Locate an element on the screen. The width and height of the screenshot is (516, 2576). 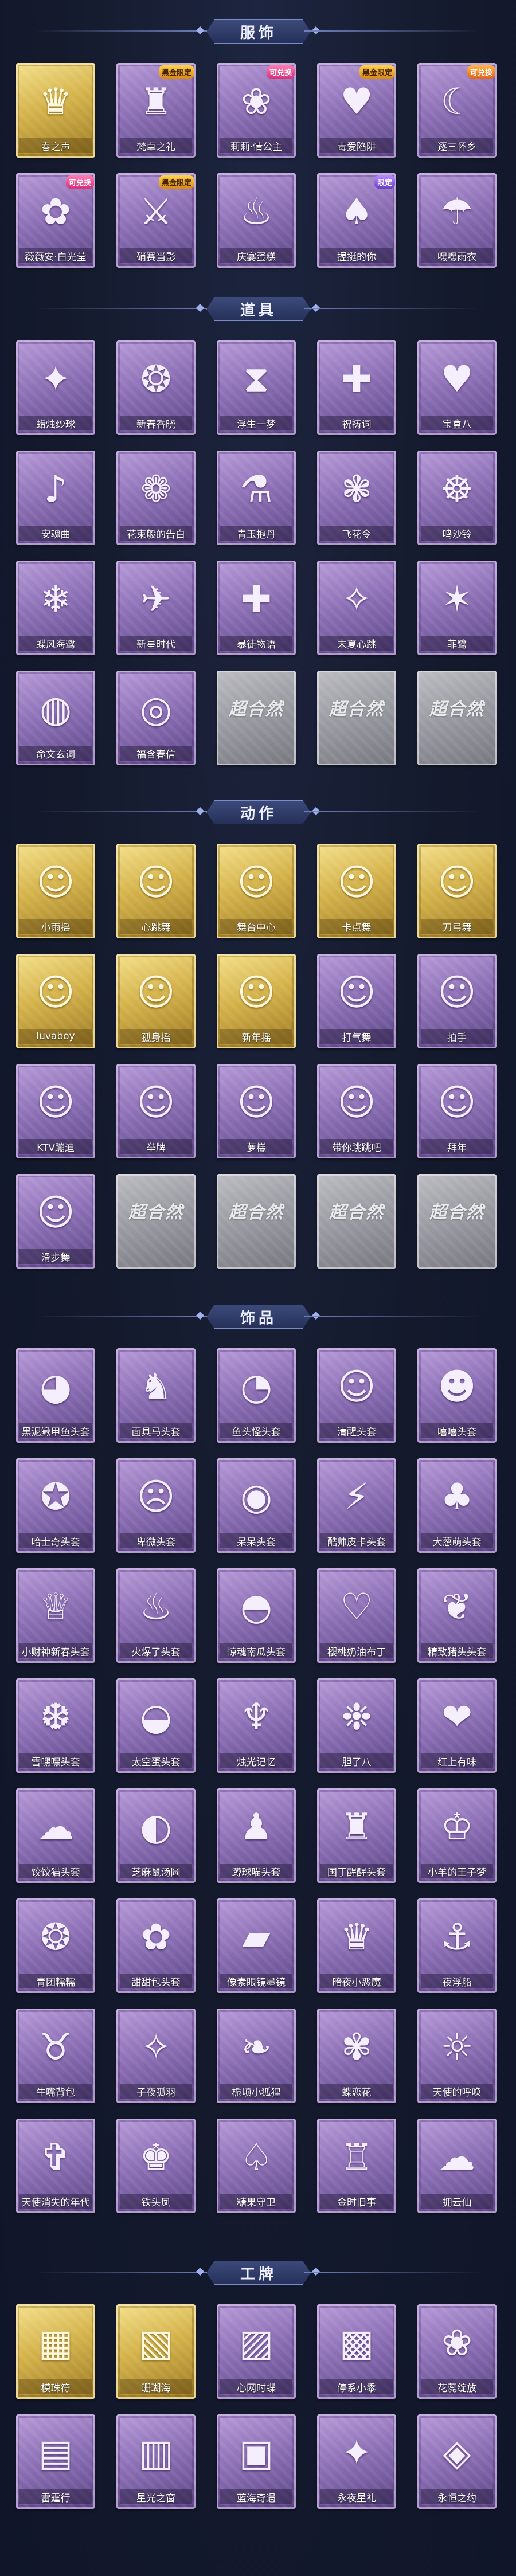
item-card: ✶ 菲鹭 is located at coordinates (457, 608).